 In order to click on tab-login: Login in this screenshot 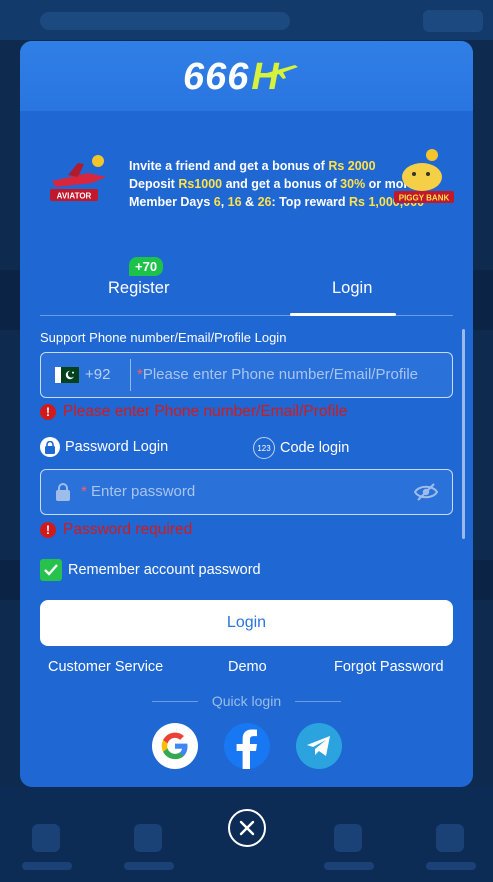, I will do `click(352, 288)`.